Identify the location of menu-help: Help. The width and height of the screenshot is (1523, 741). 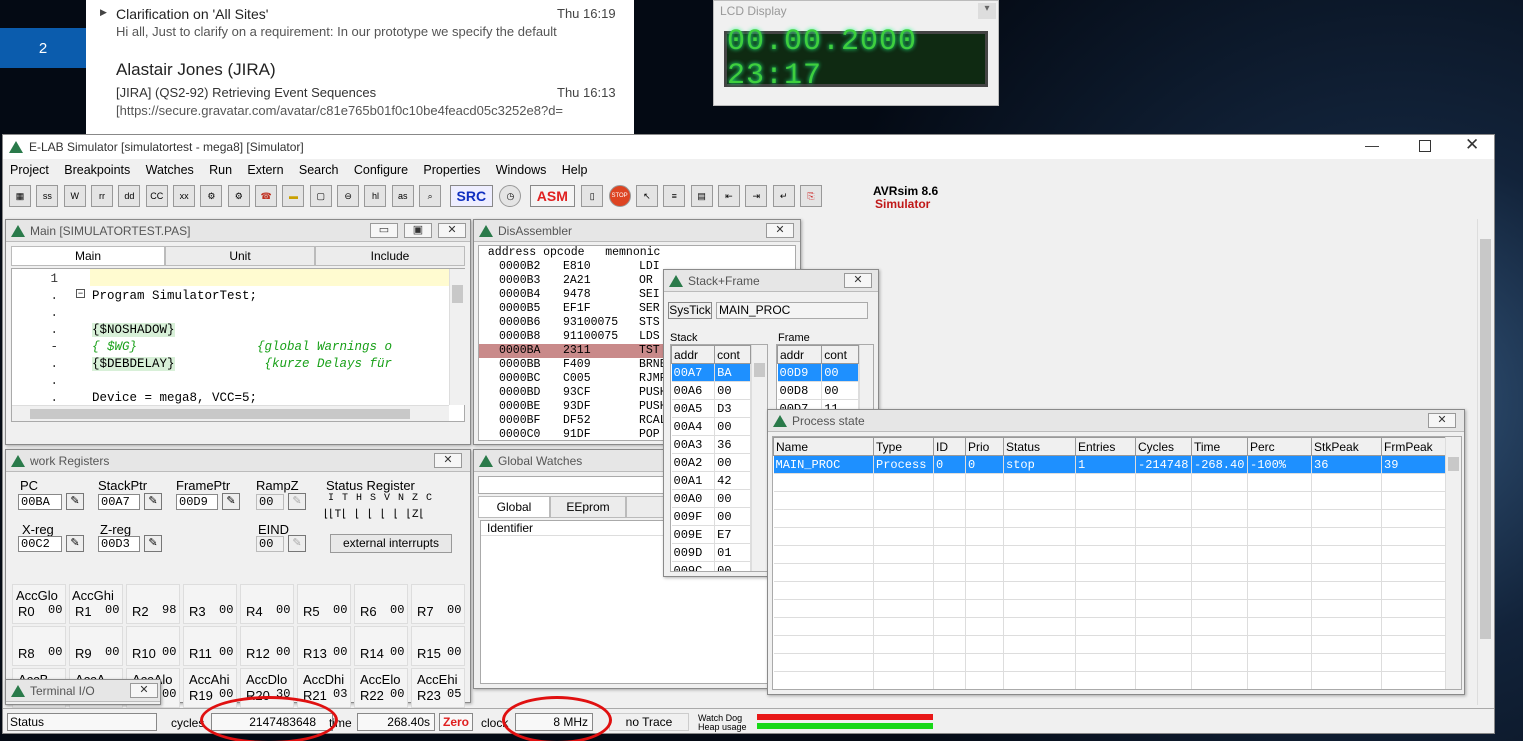
(575, 170).